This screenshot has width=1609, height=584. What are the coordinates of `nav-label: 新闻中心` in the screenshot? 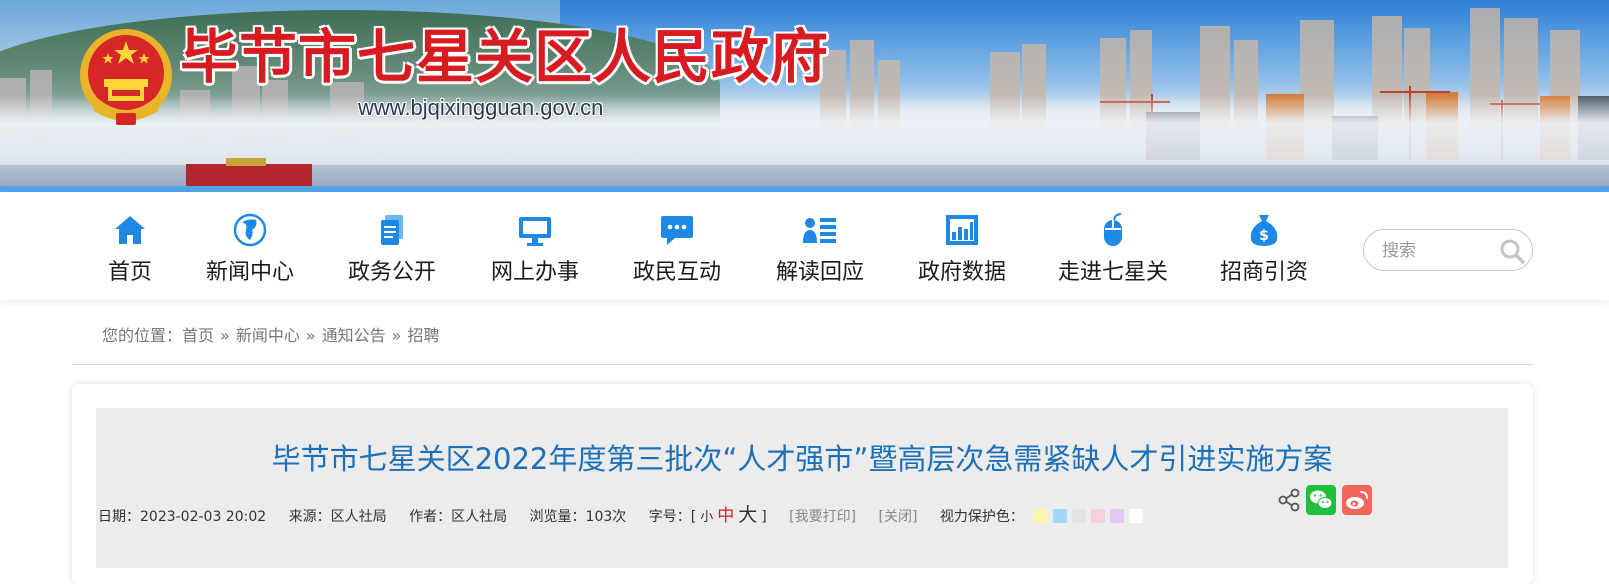 It's located at (249, 272).